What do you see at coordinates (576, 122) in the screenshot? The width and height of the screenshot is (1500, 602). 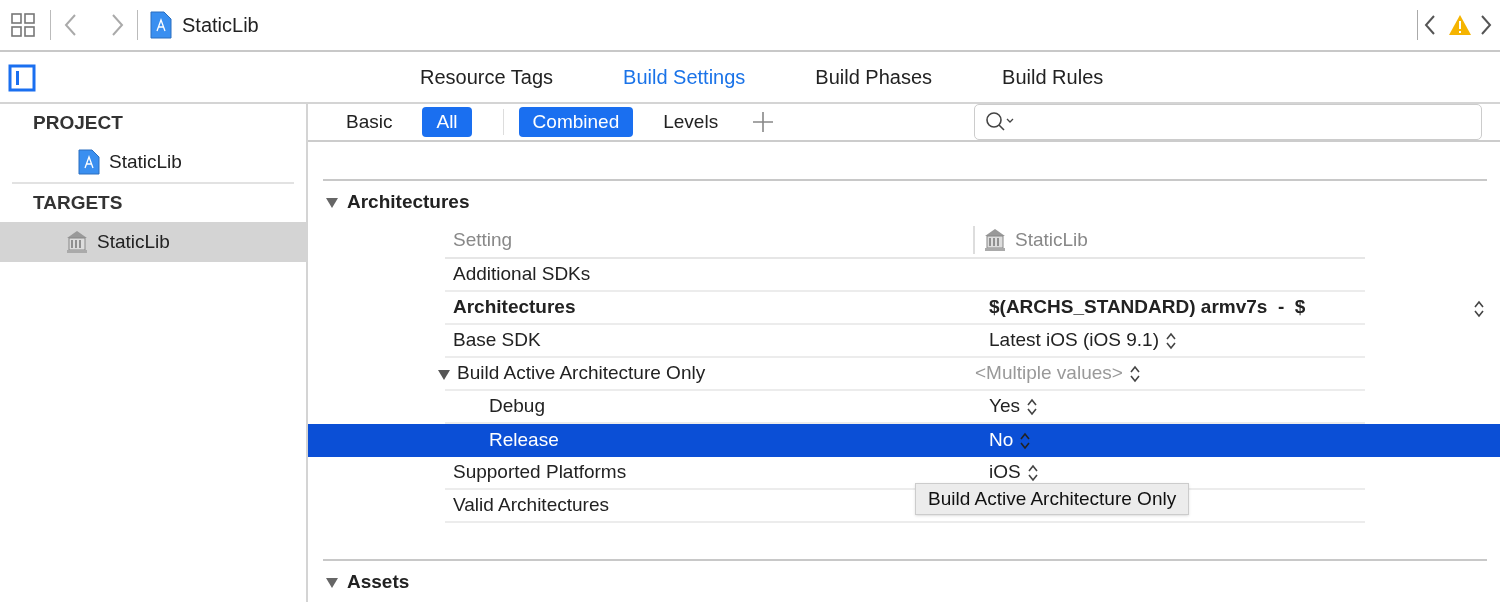 I see `filter-button: Combined` at bounding box center [576, 122].